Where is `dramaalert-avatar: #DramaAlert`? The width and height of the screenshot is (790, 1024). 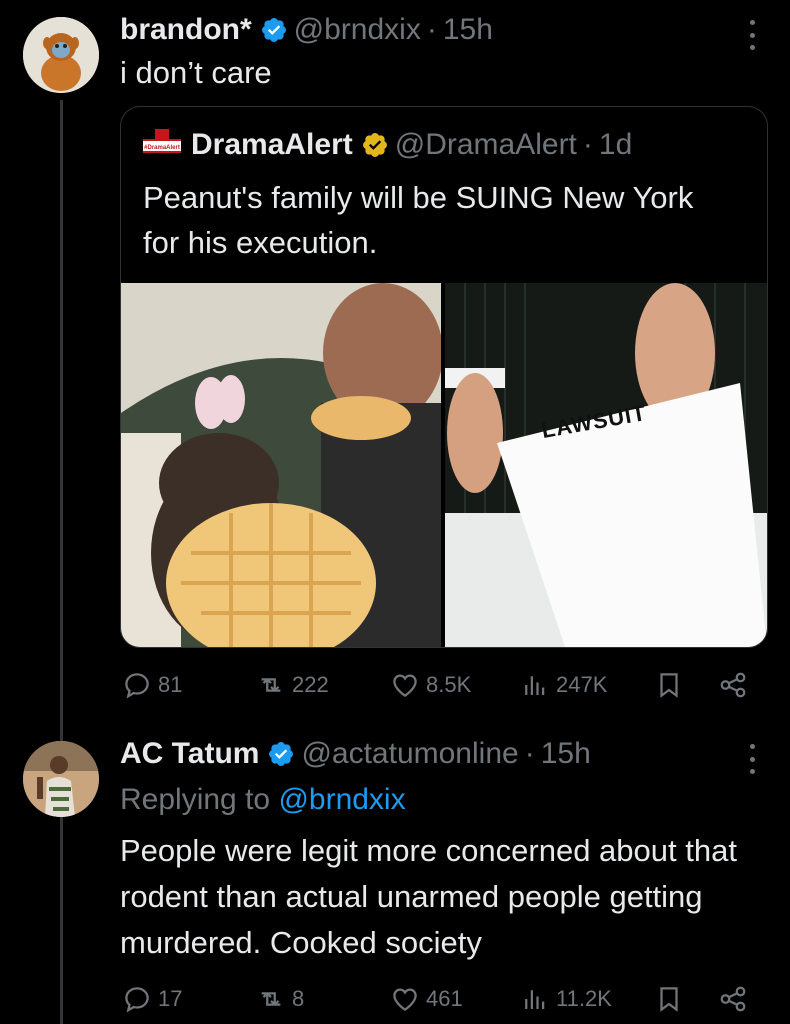 dramaalert-avatar: #DramaAlert is located at coordinates (162, 146).